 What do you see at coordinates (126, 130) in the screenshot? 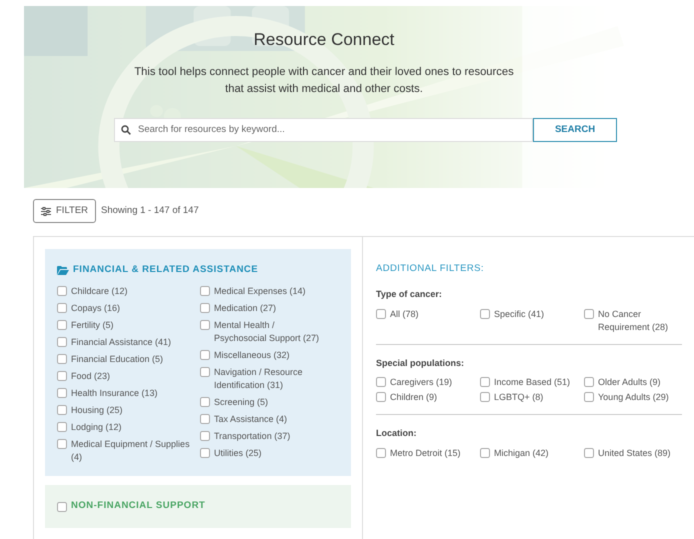
I see `search-icon` at bounding box center [126, 130].